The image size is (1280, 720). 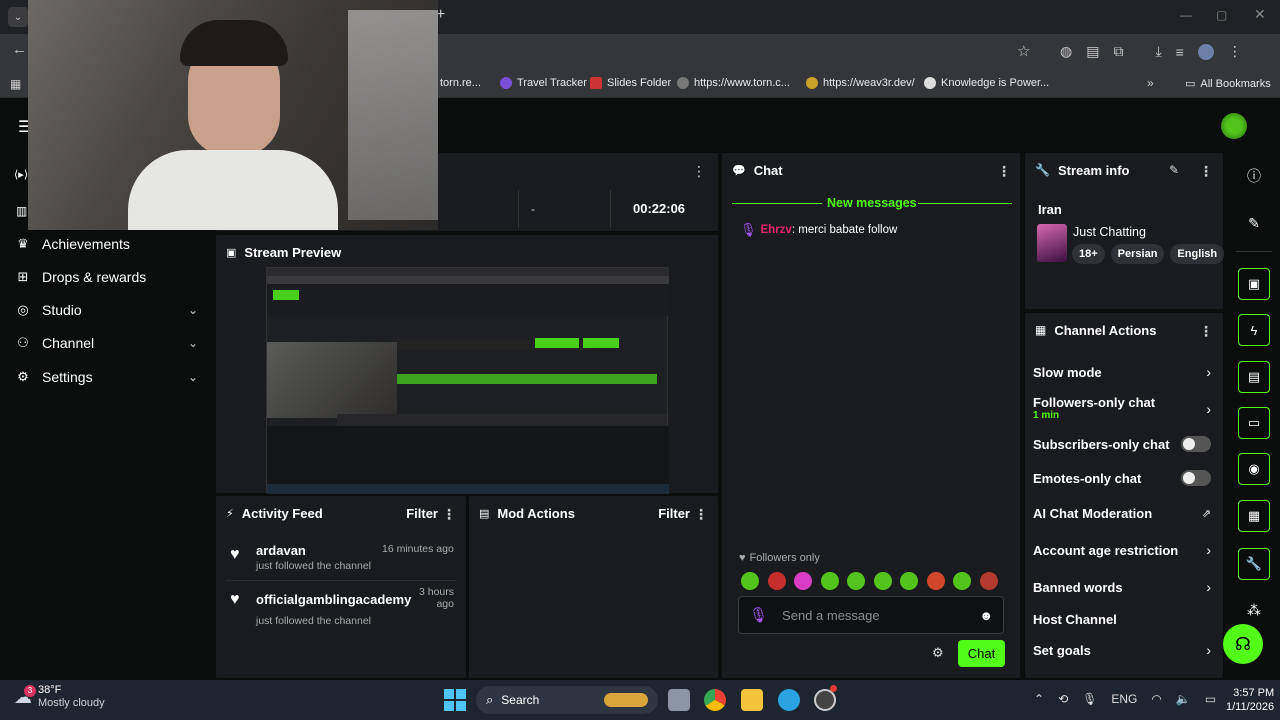 I want to click on bookmark-star-icon: ☆, so click(x=1023, y=51).